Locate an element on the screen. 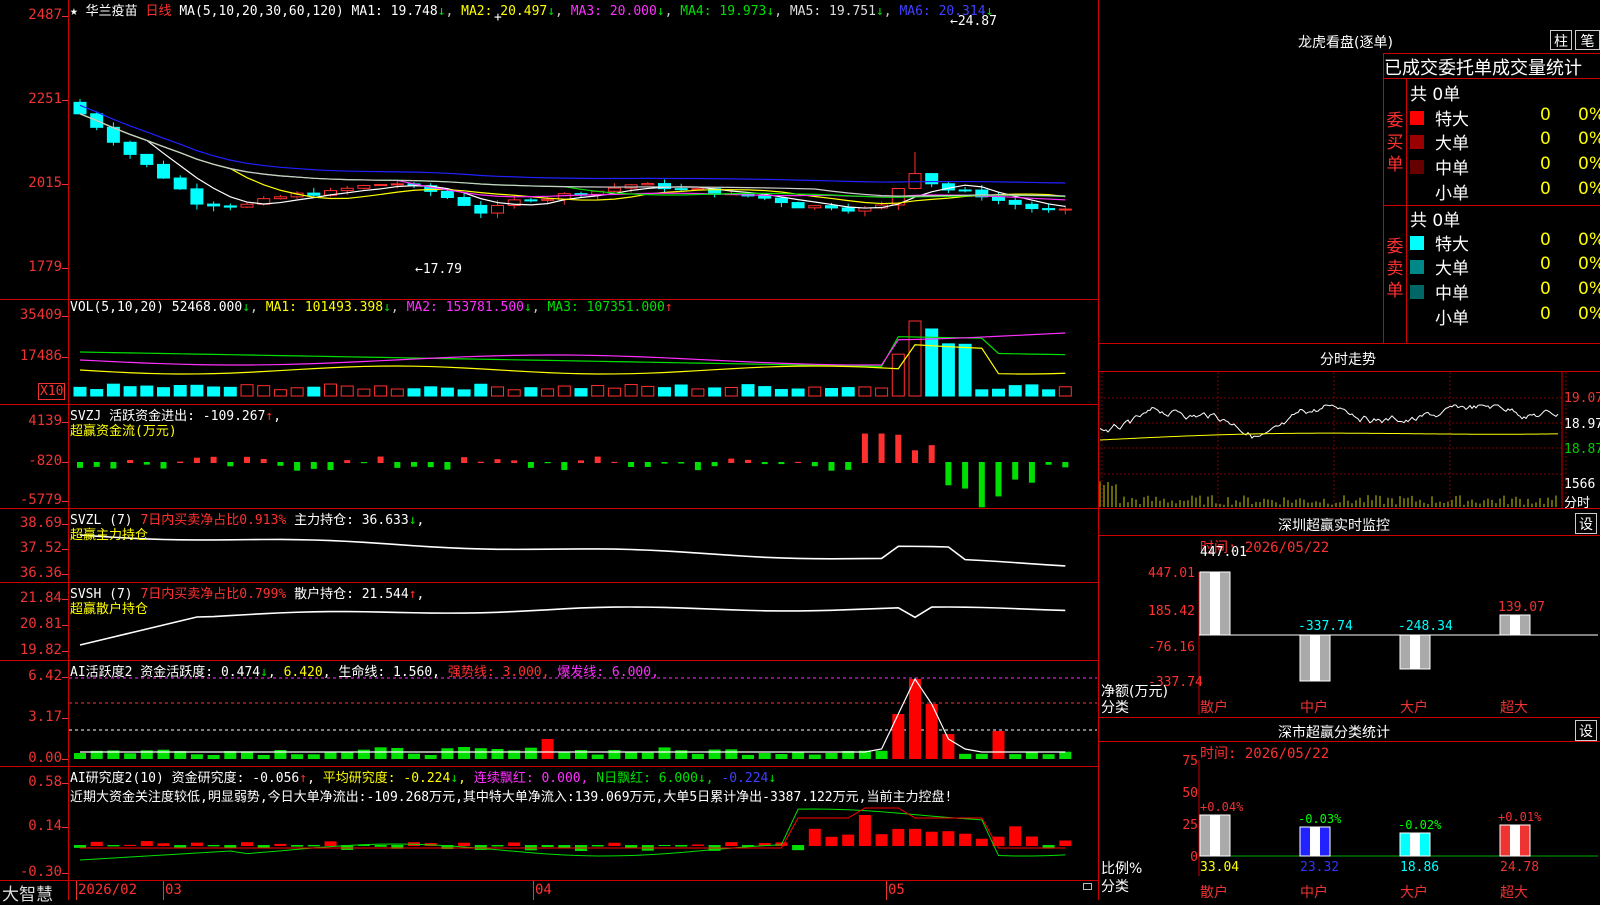  monitor-xlabel: 分类 is located at coordinates (1115, 708).